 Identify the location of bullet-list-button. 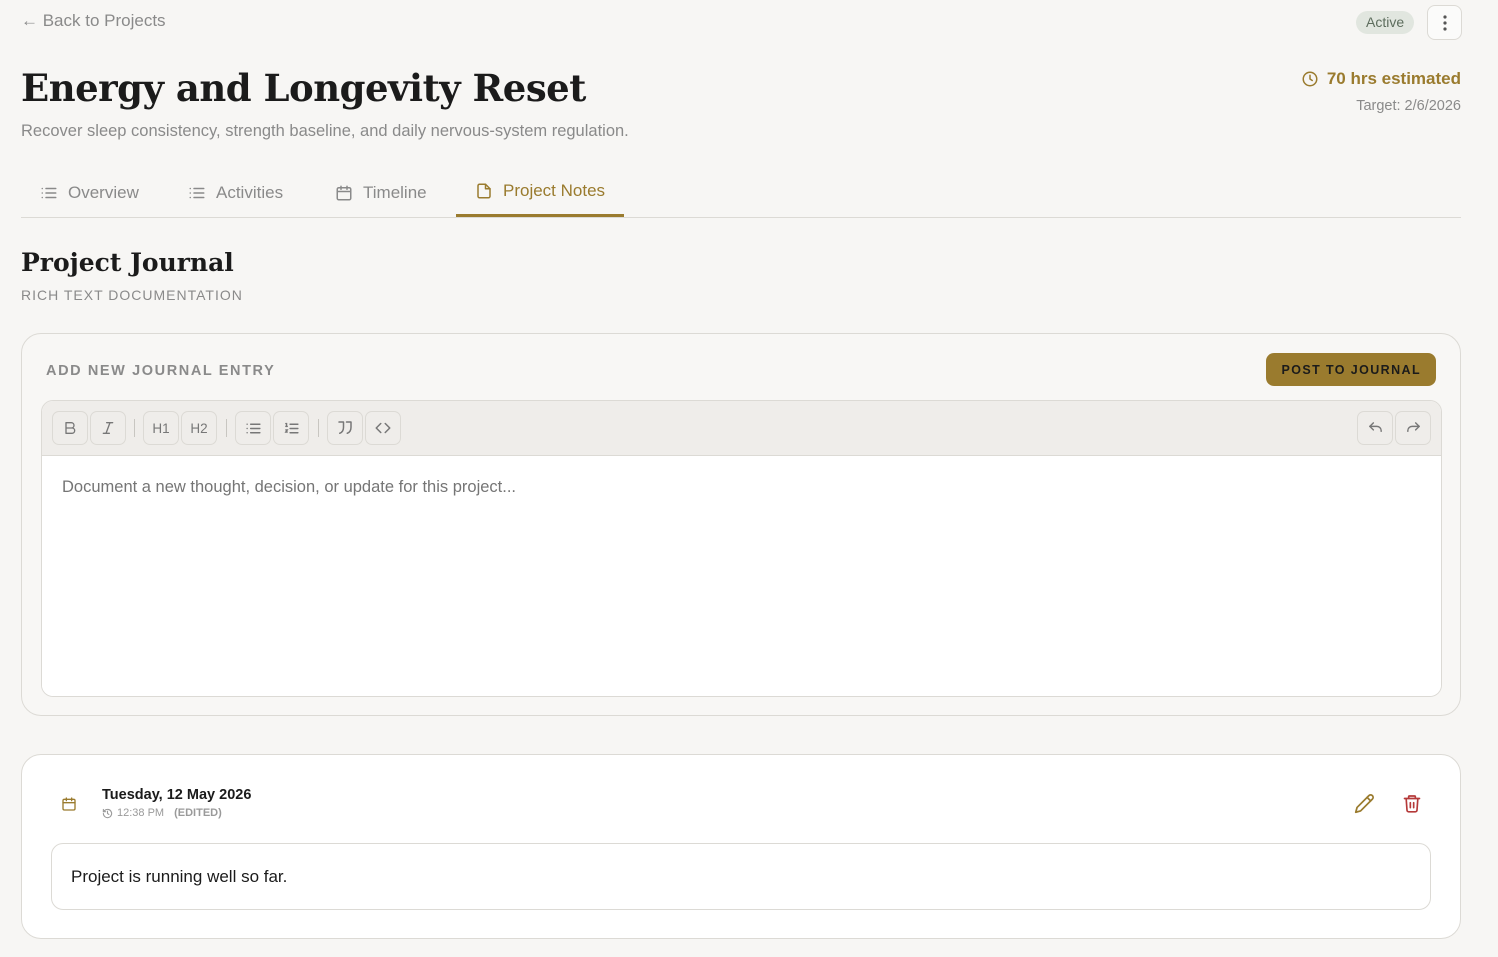
(253, 428).